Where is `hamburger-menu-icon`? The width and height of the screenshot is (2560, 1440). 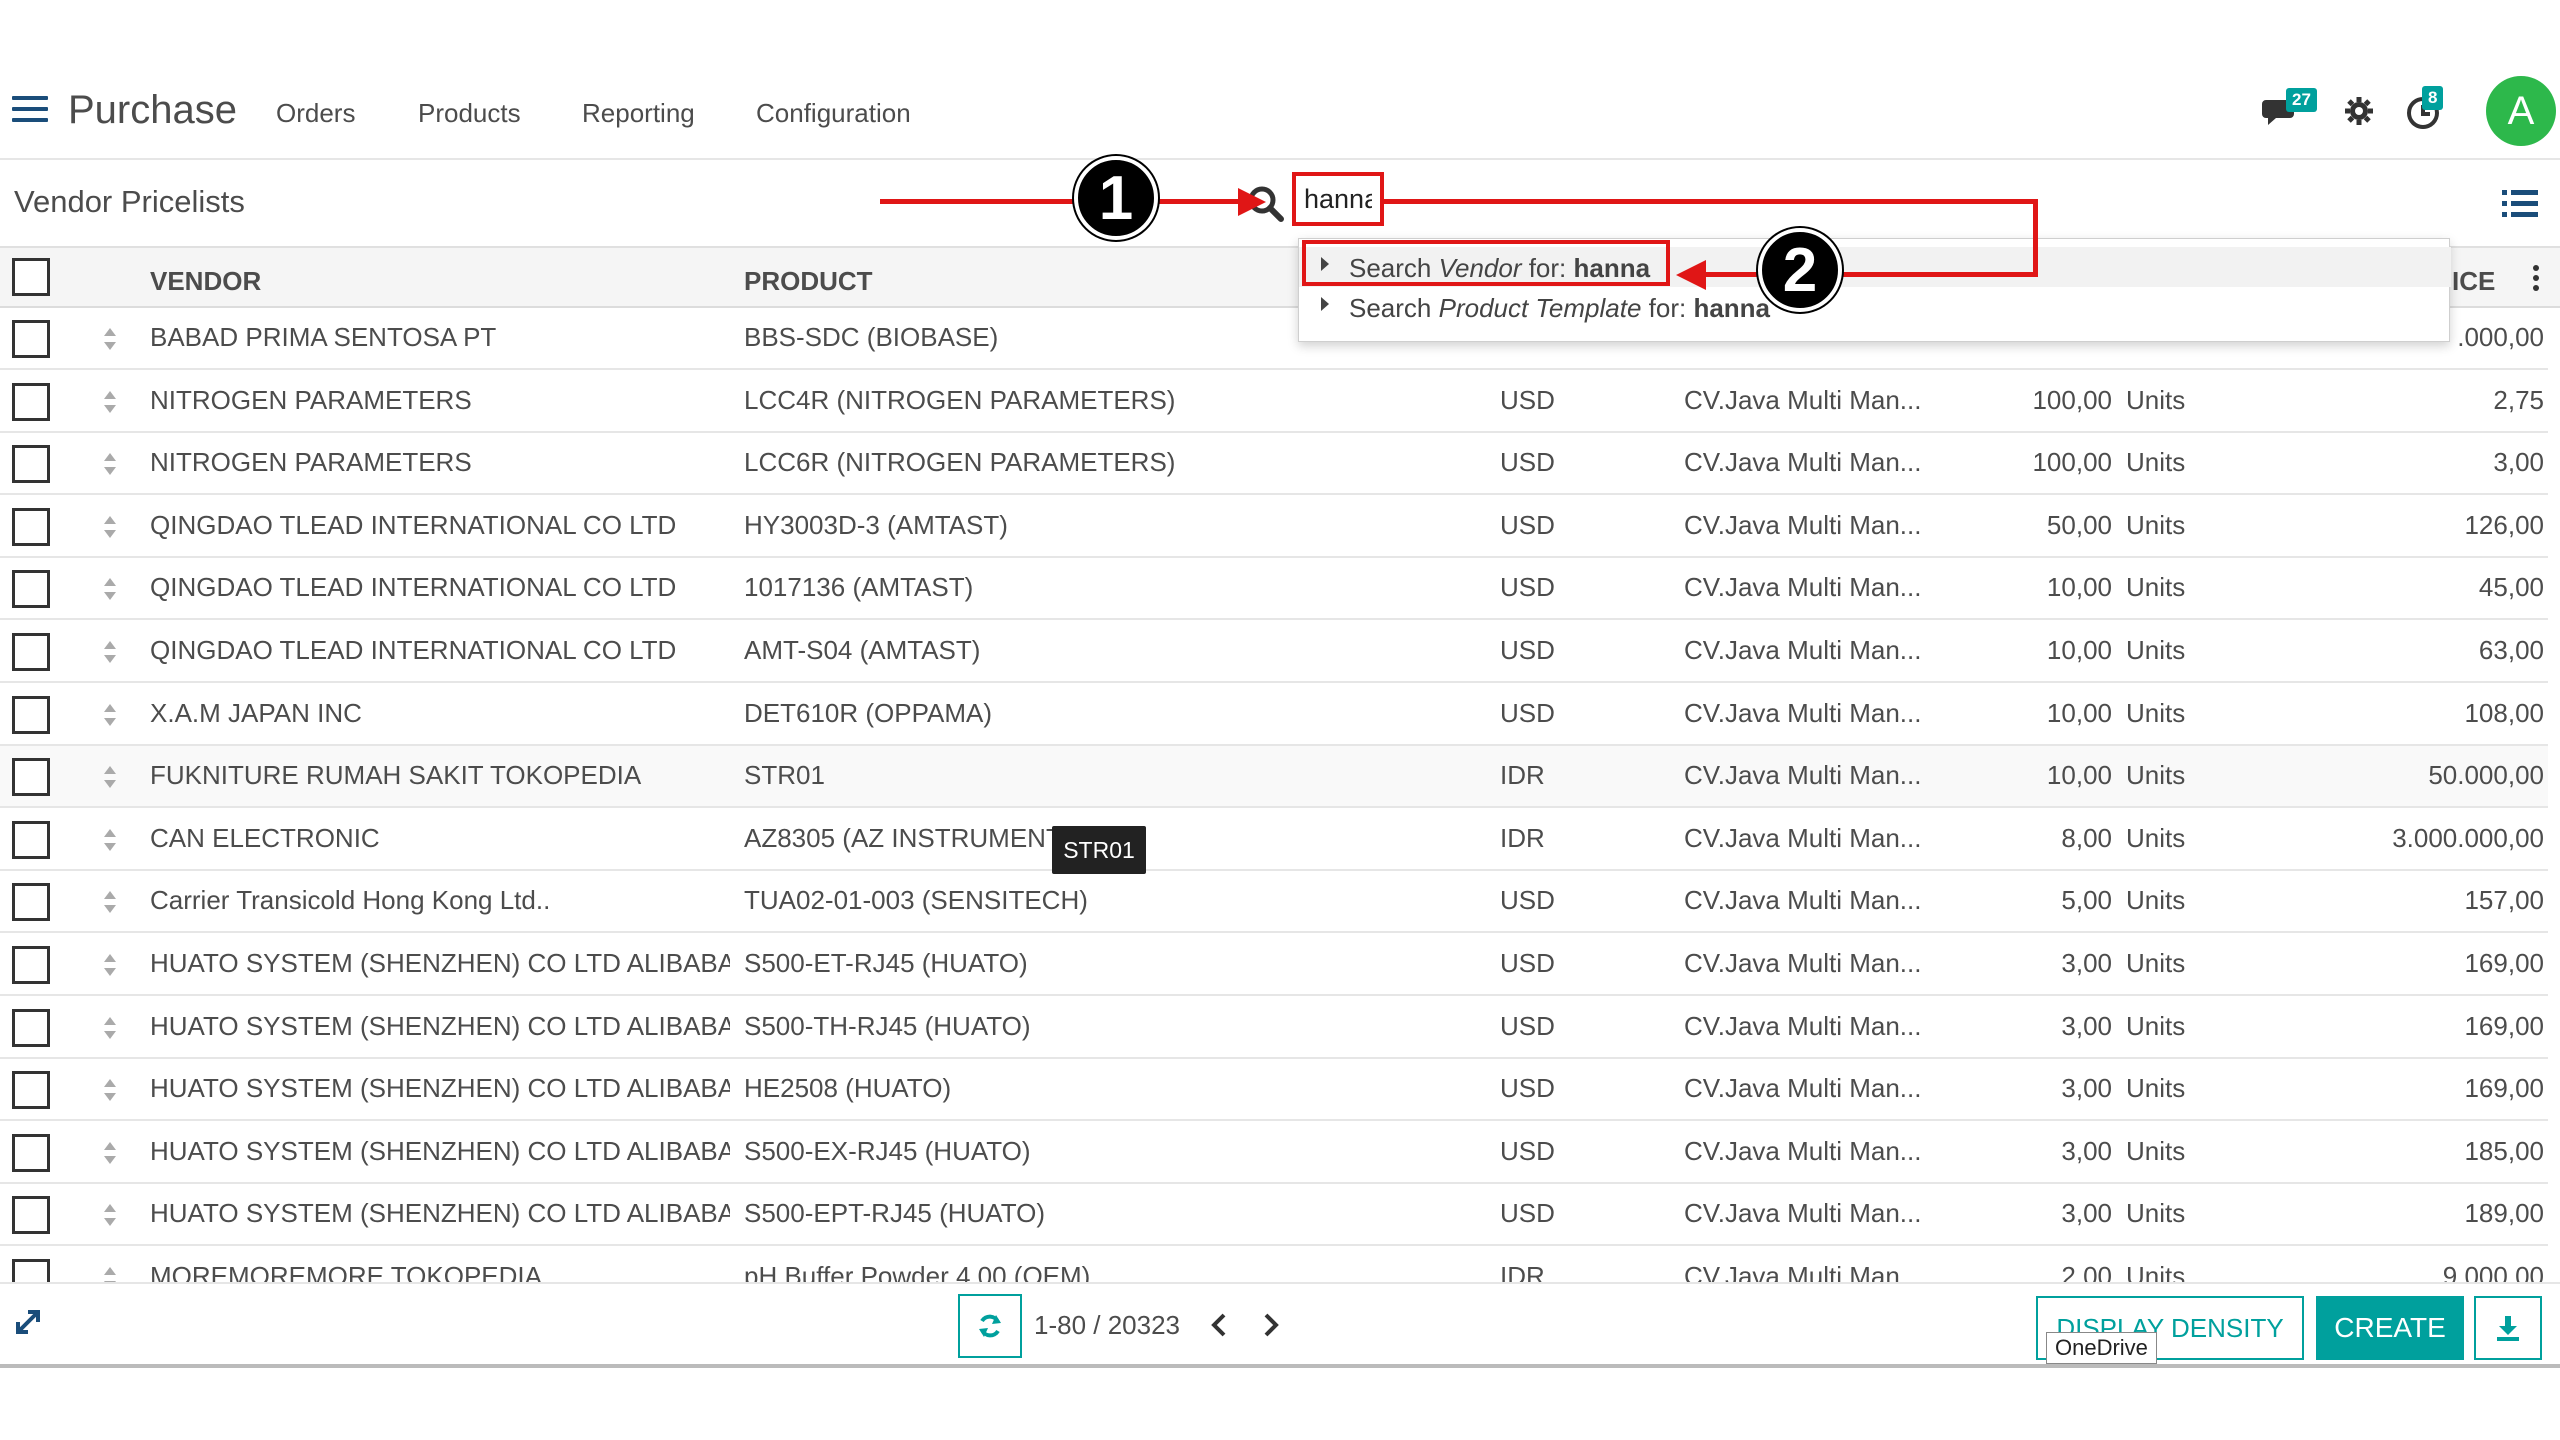 hamburger-menu-icon is located at coordinates (30, 110).